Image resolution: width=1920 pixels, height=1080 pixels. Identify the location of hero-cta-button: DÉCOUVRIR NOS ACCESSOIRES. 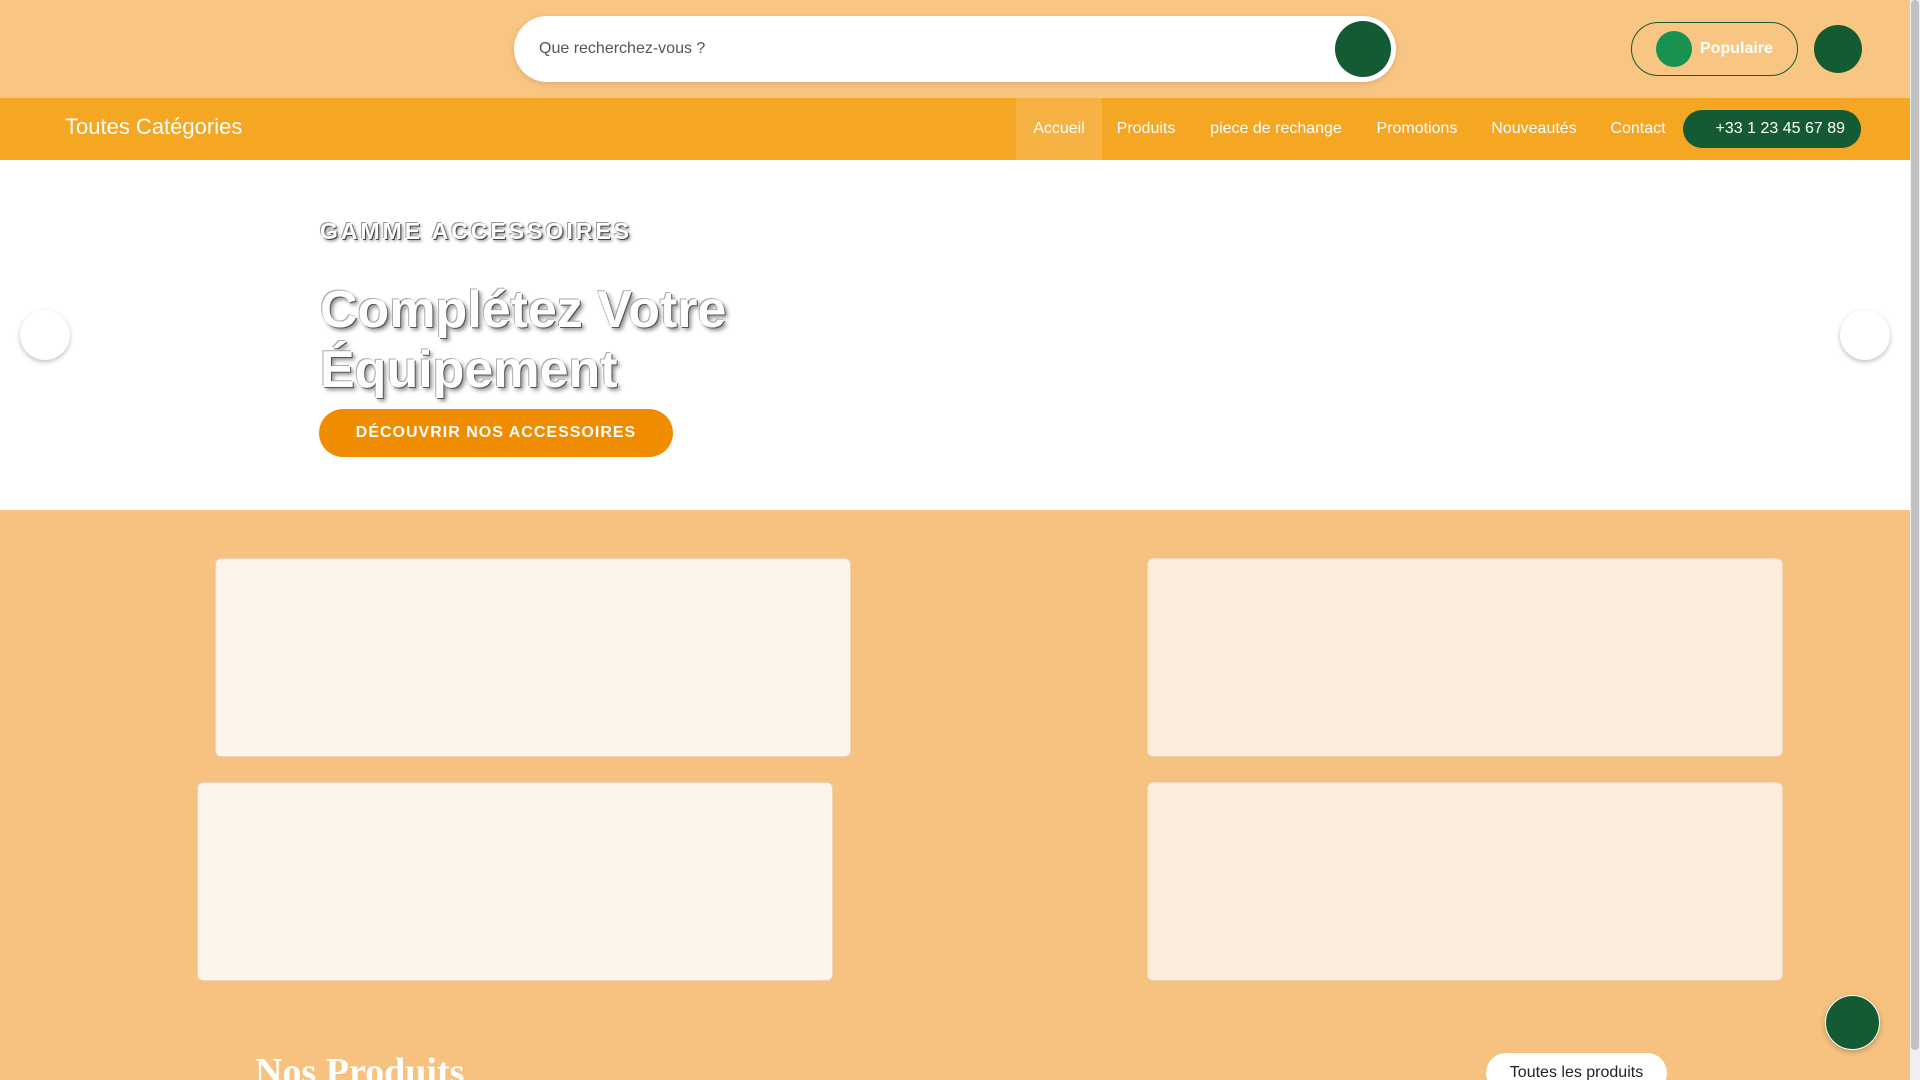
(496, 433).